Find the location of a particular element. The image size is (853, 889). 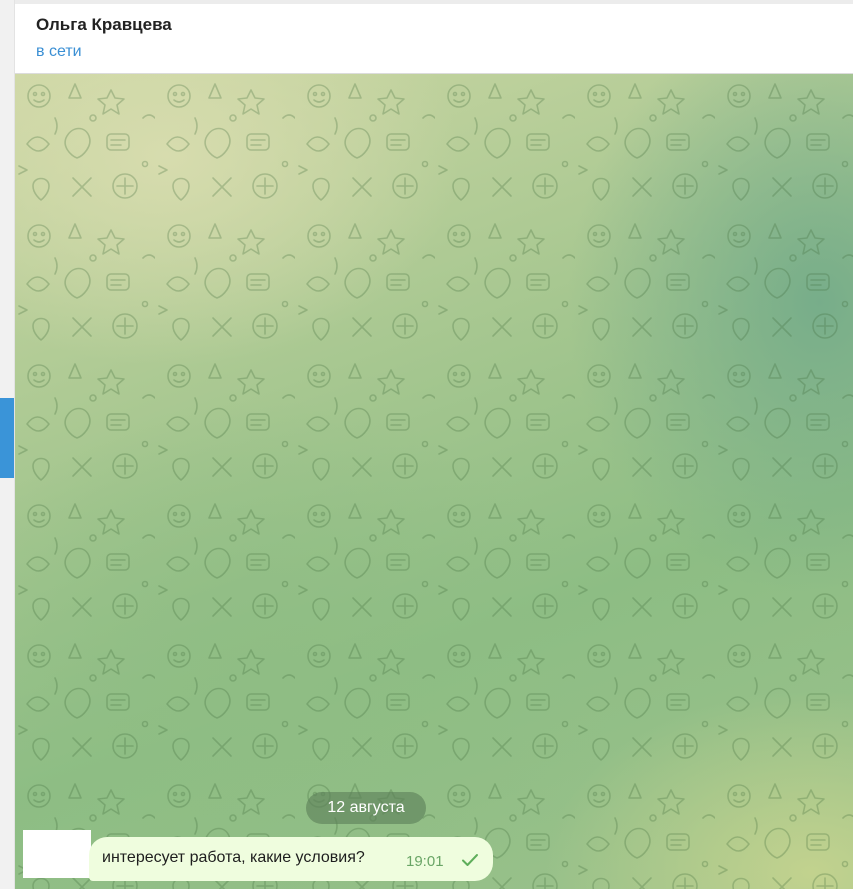

sender-avatar is located at coordinates (57, 854).